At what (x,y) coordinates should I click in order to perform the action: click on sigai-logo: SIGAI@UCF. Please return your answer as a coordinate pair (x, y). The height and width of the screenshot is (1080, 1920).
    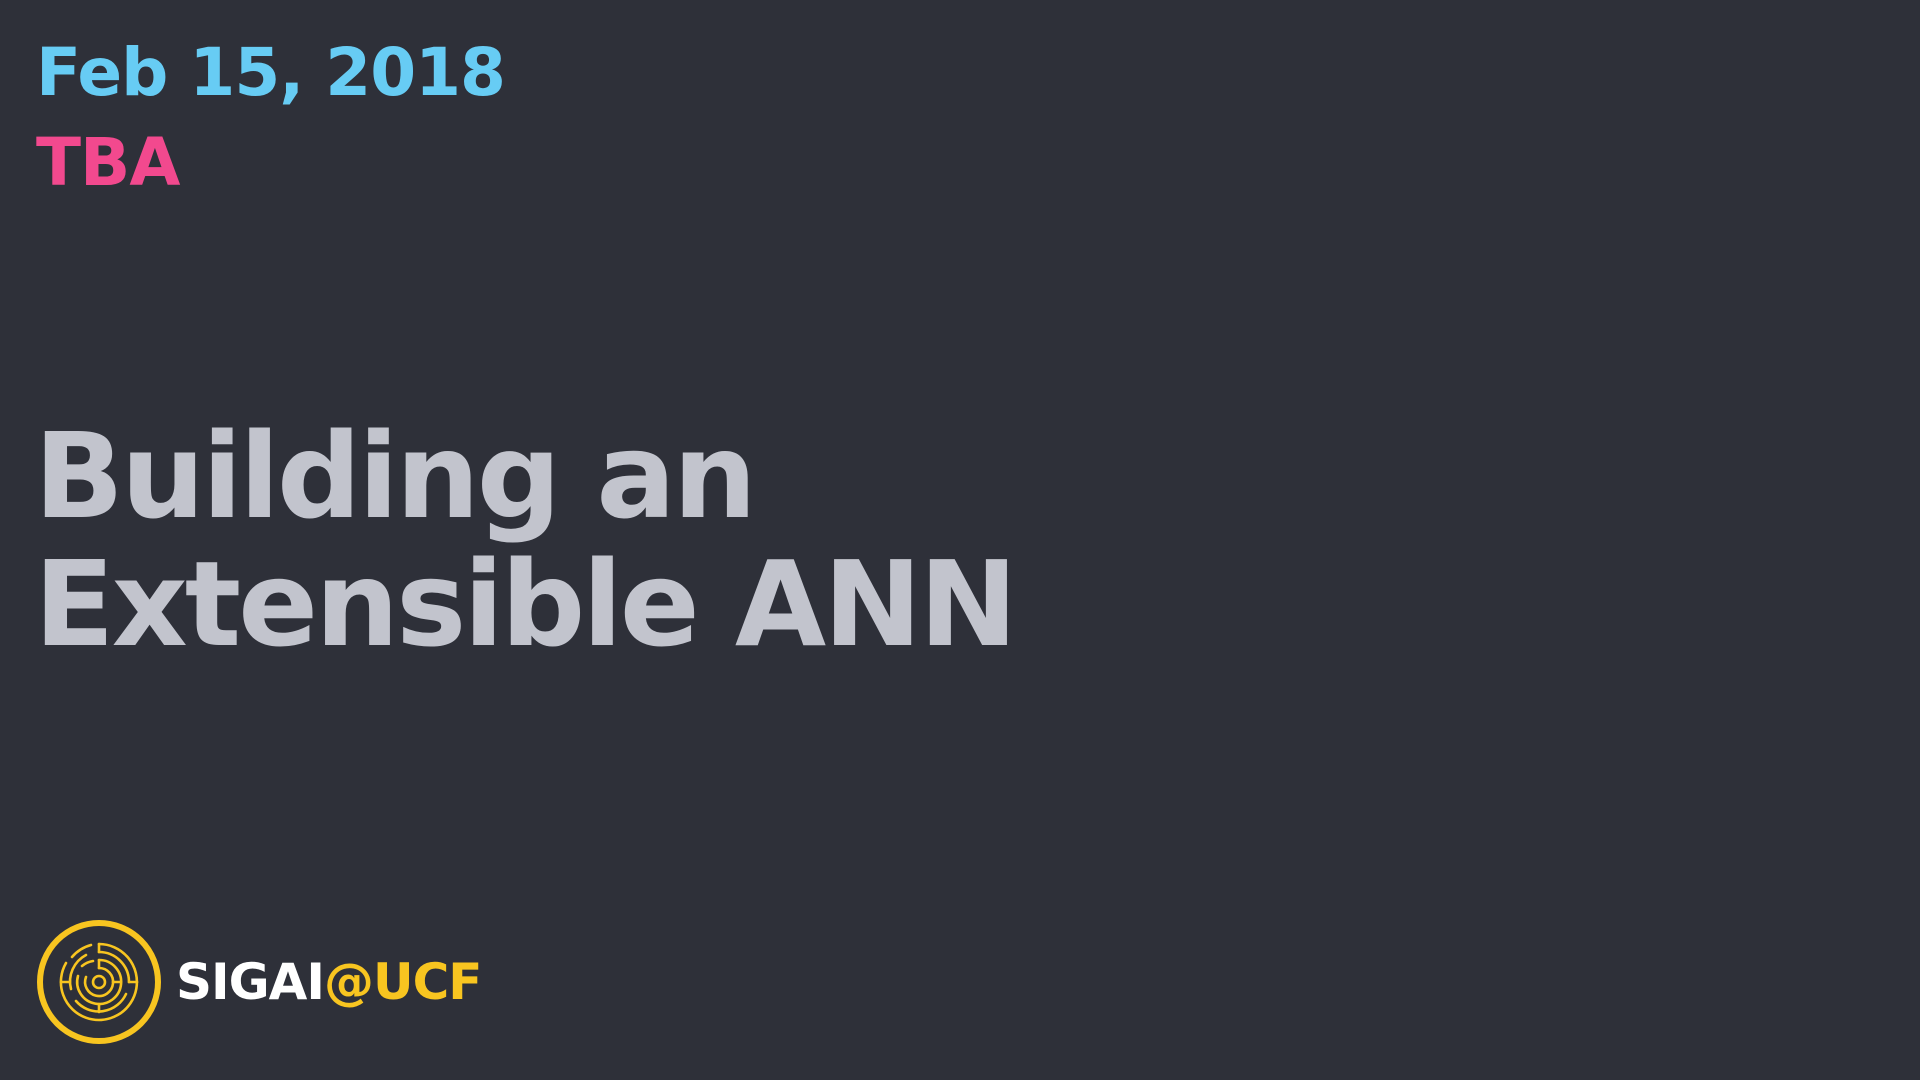
    Looking at the image, I should click on (259, 982).